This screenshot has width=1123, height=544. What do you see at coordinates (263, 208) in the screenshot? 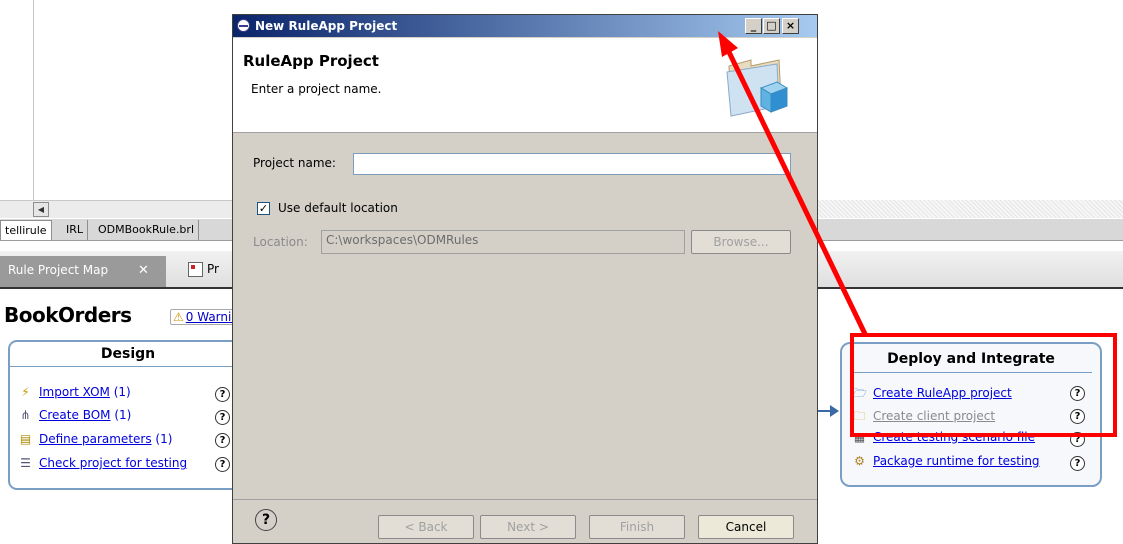
I see `use-default-location-checkbox: ✓` at bounding box center [263, 208].